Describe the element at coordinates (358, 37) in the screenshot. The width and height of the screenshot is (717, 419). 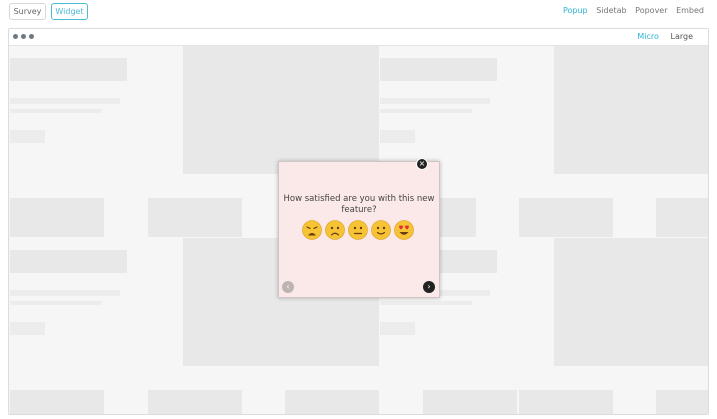
I see `preview-window-header: Micro Large` at that location.